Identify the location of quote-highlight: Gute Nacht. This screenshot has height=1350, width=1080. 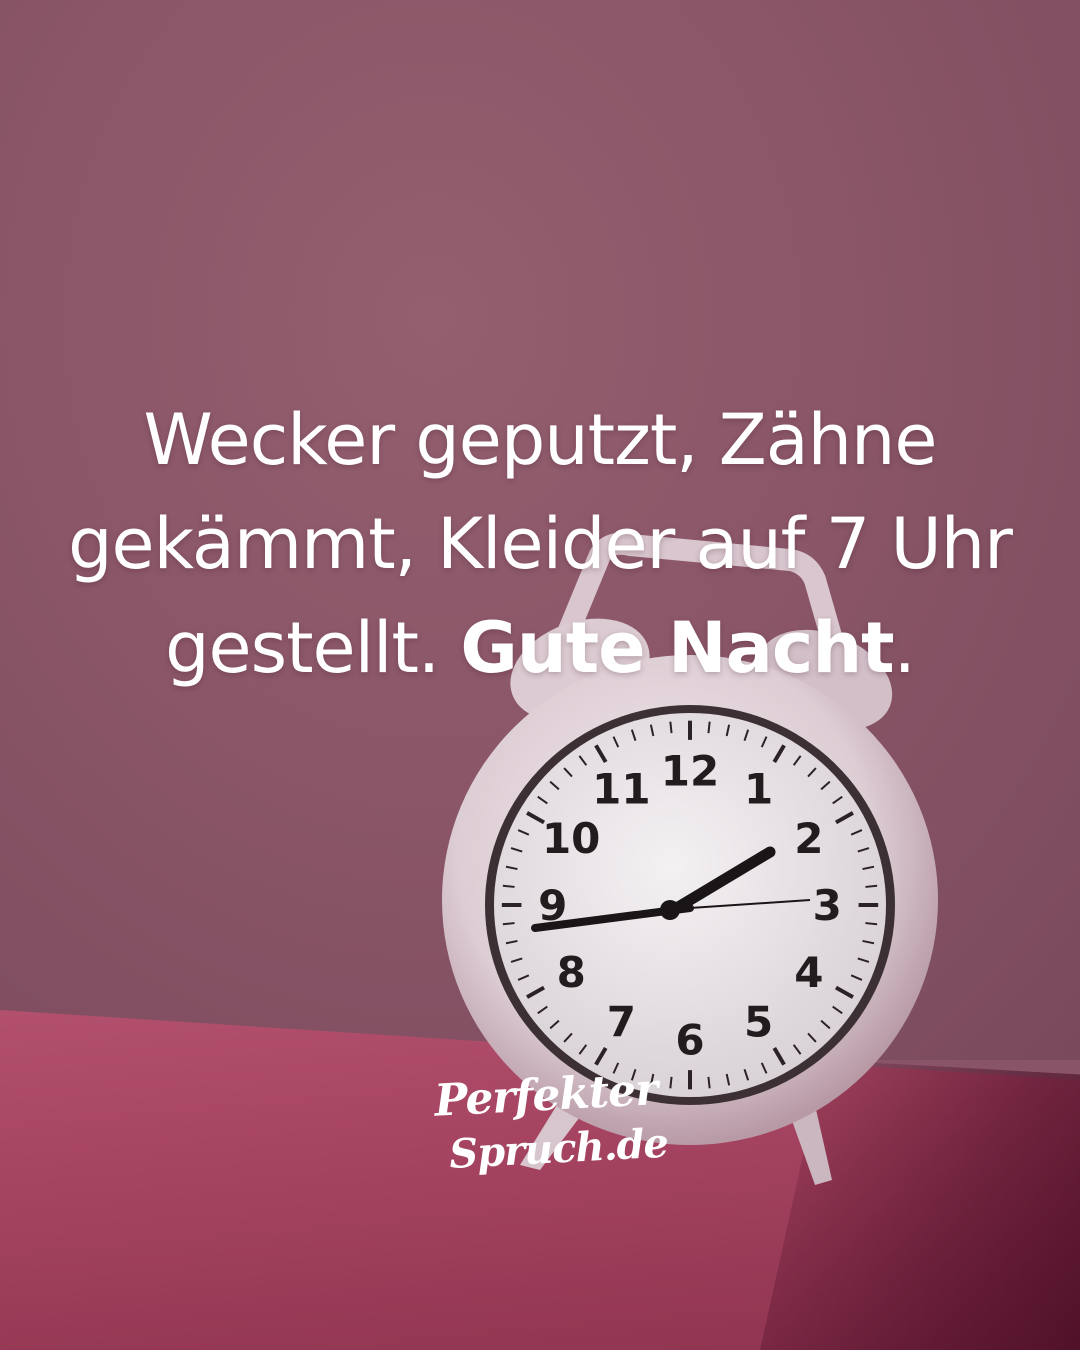
(677, 648).